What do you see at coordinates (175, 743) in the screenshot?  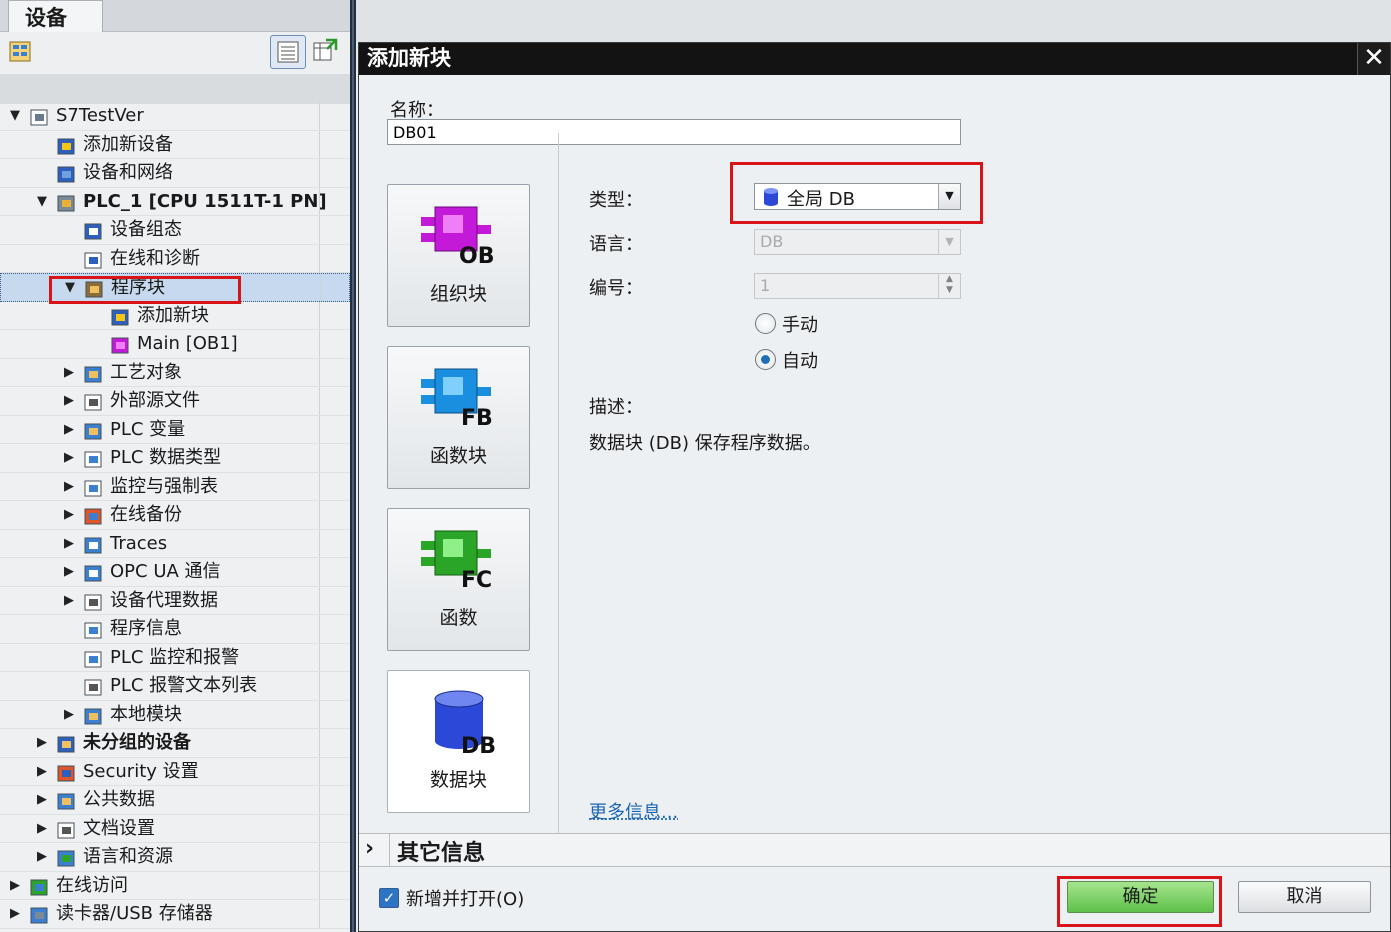 I see `tree-item: ▶ 未分组的设备` at bounding box center [175, 743].